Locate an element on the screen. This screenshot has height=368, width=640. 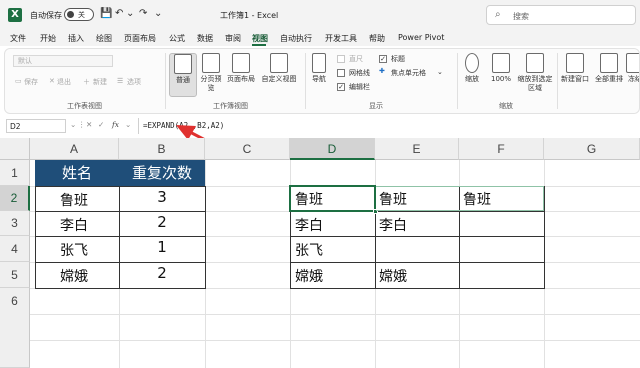
cell-f2: 鲁班 is located at coordinates (477, 199).